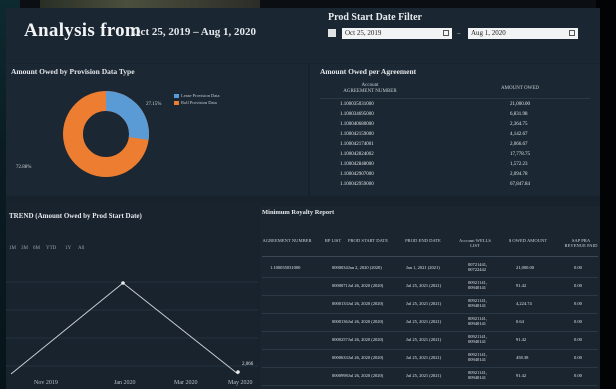 This screenshot has width=616, height=389. Describe the element at coordinates (519, 124) in the screenshot. I see `amount-owed: 2,364.75` at that location.